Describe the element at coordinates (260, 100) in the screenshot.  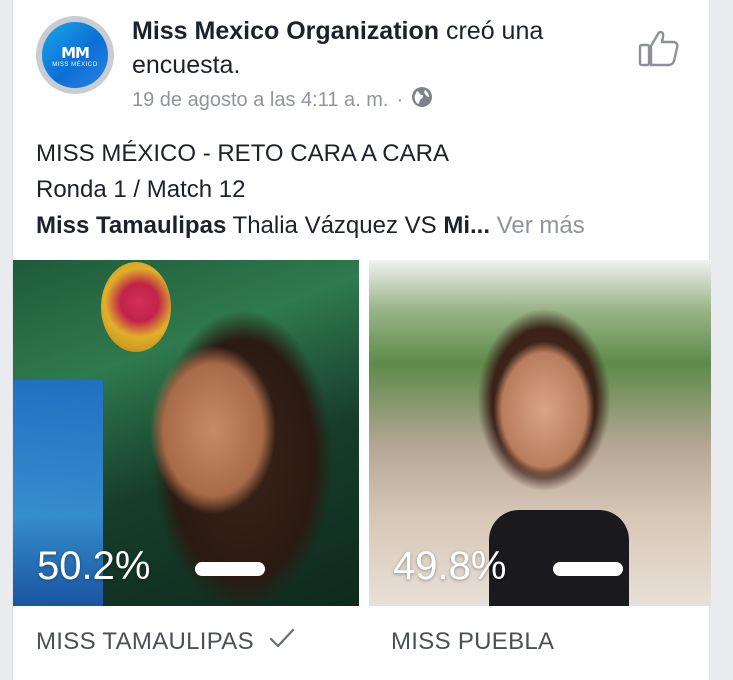
I see `post-timestamp: 19 de agosto a las 4:11 a. m.` at that location.